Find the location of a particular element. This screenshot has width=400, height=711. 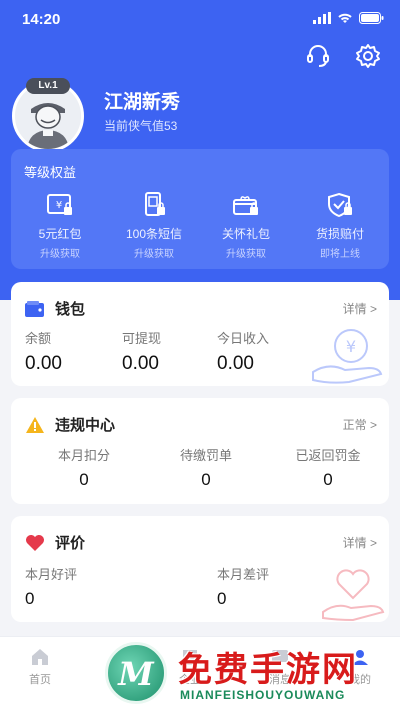

violation-status-link: 正常 > is located at coordinates (360, 424).